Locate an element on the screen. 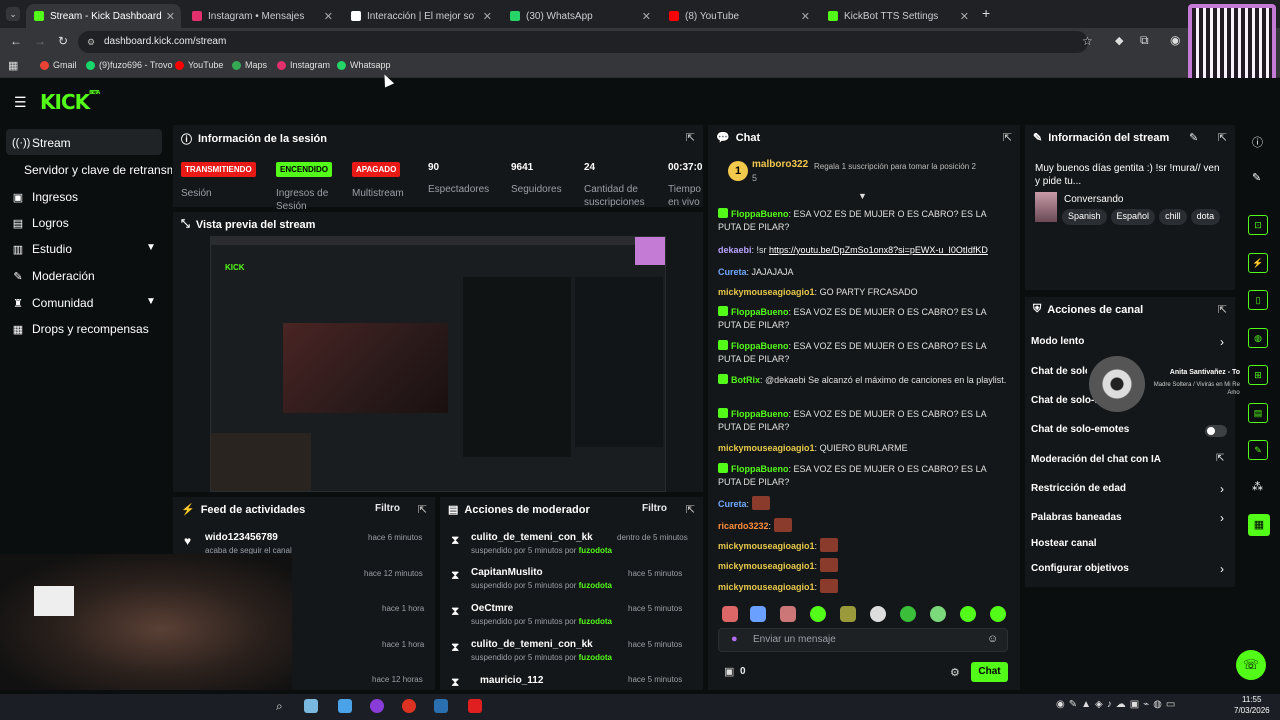 Image resolution: width=1280 pixels, height=720 pixels. puzzle-extensions-icon: ⧉ is located at coordinates (1144, 40).